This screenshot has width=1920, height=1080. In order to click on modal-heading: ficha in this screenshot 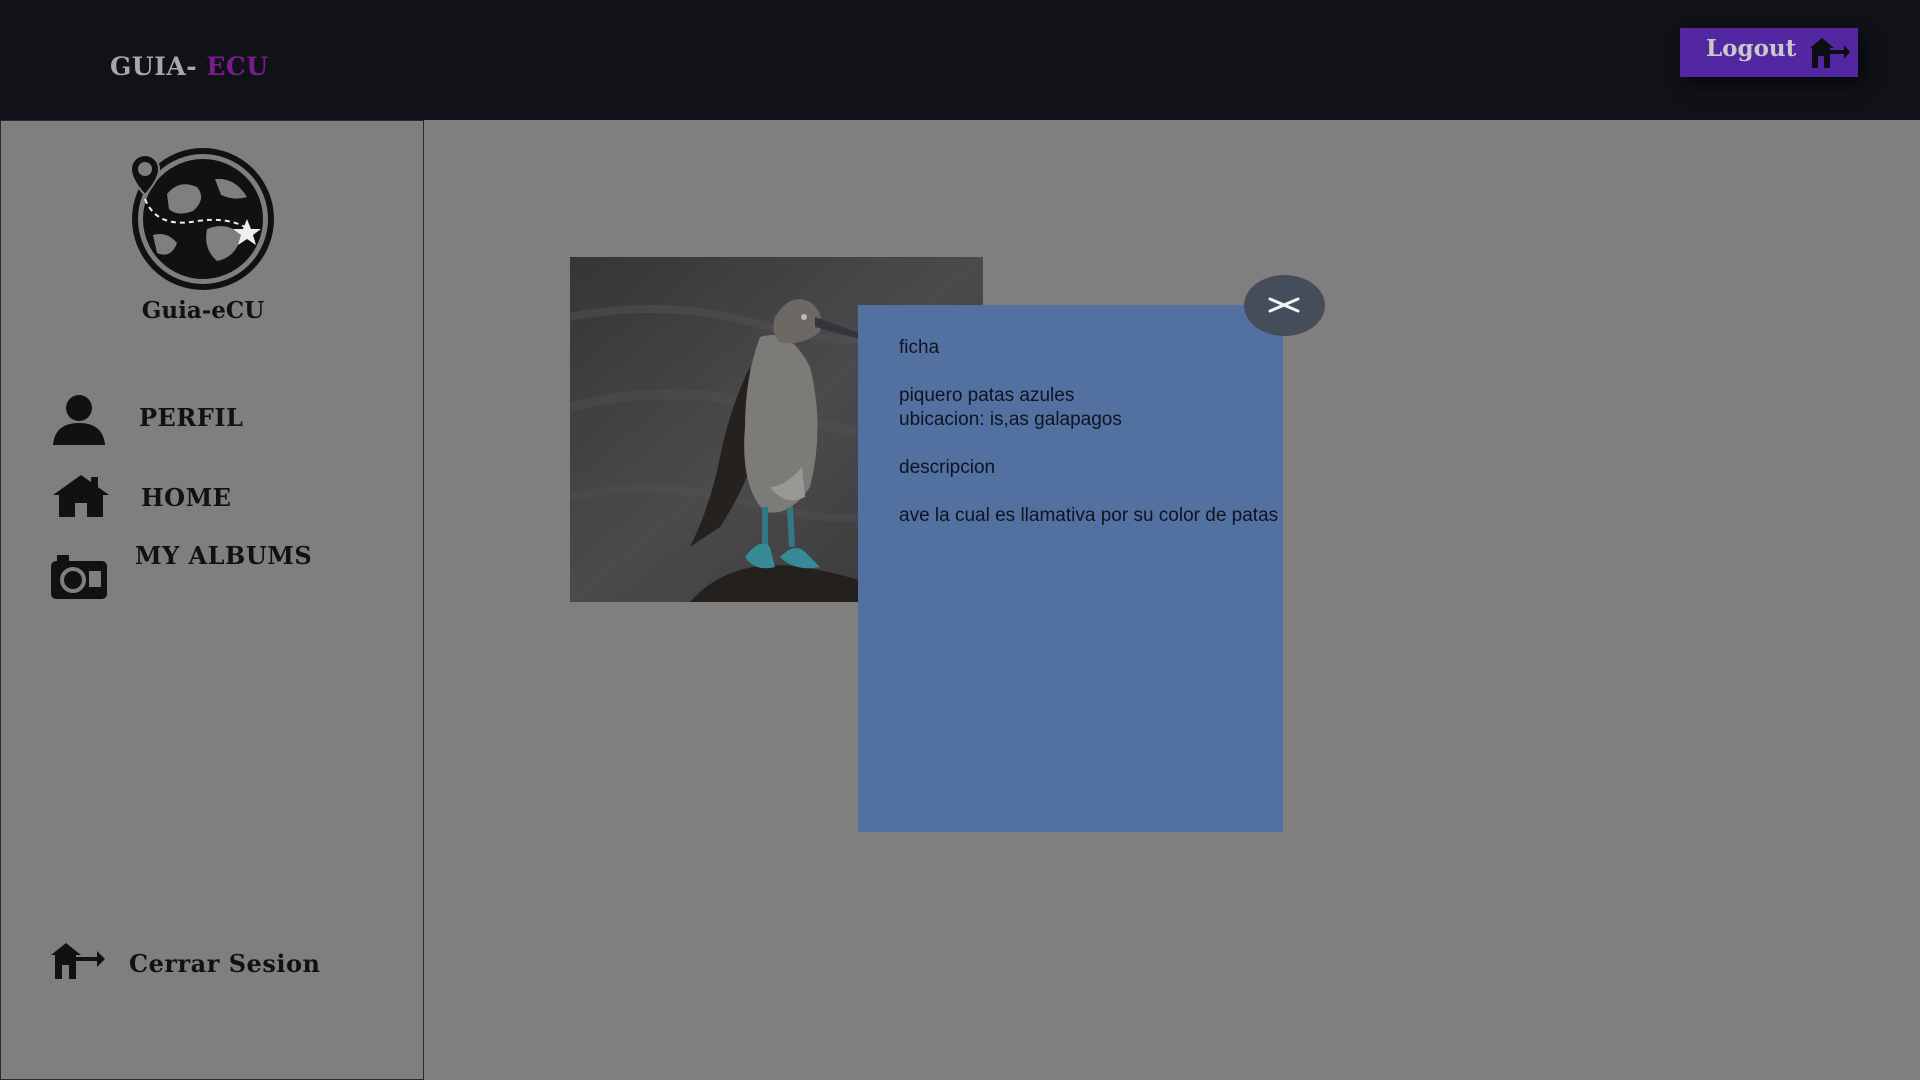, I will do `click(919, 347)`.